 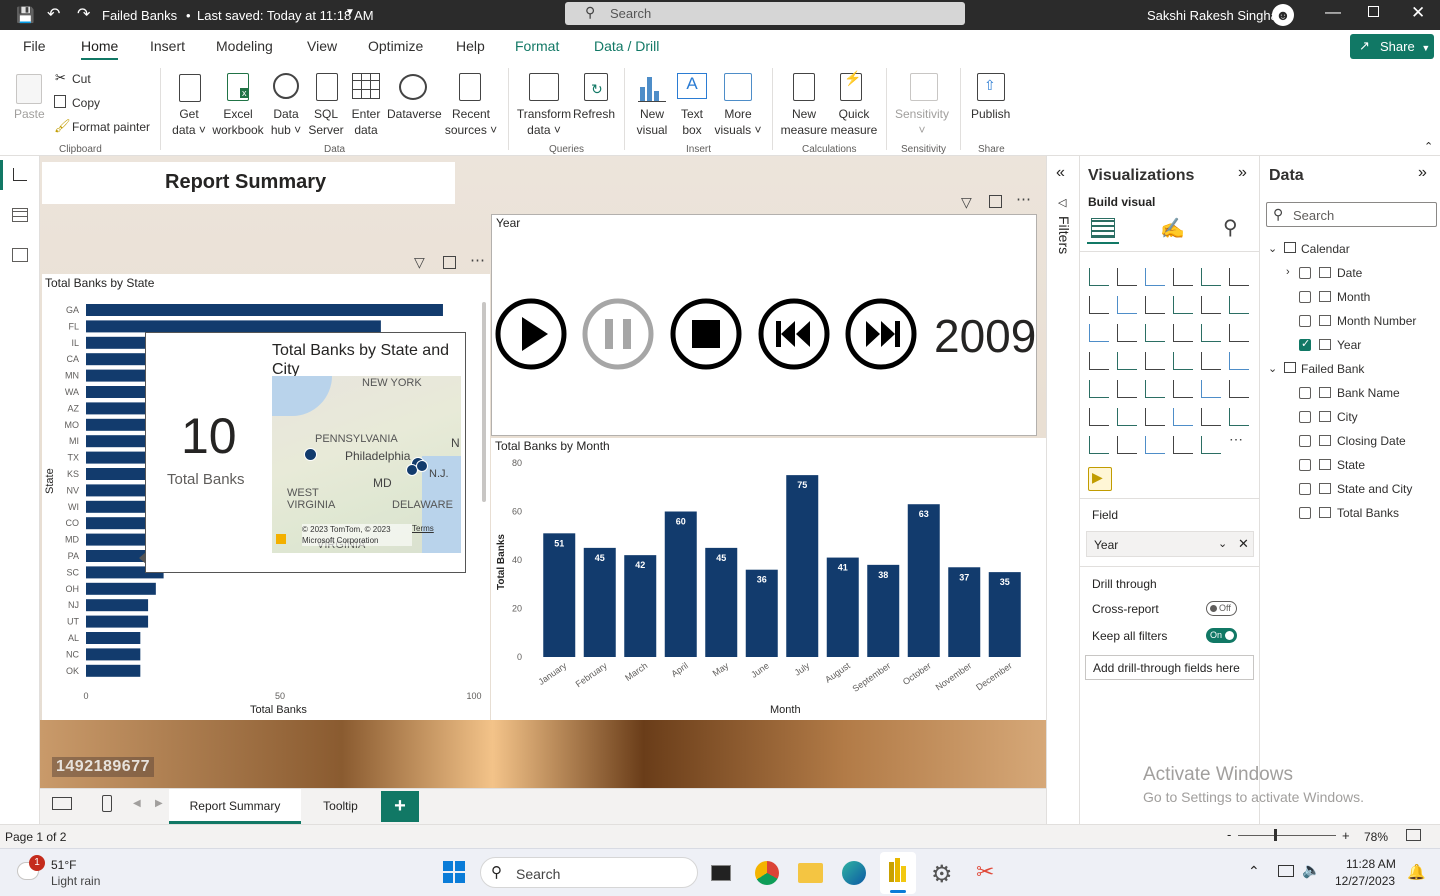 I want to click on filters-pane-collapsed: « ◁ Filters, so click(x=1062, y=490).